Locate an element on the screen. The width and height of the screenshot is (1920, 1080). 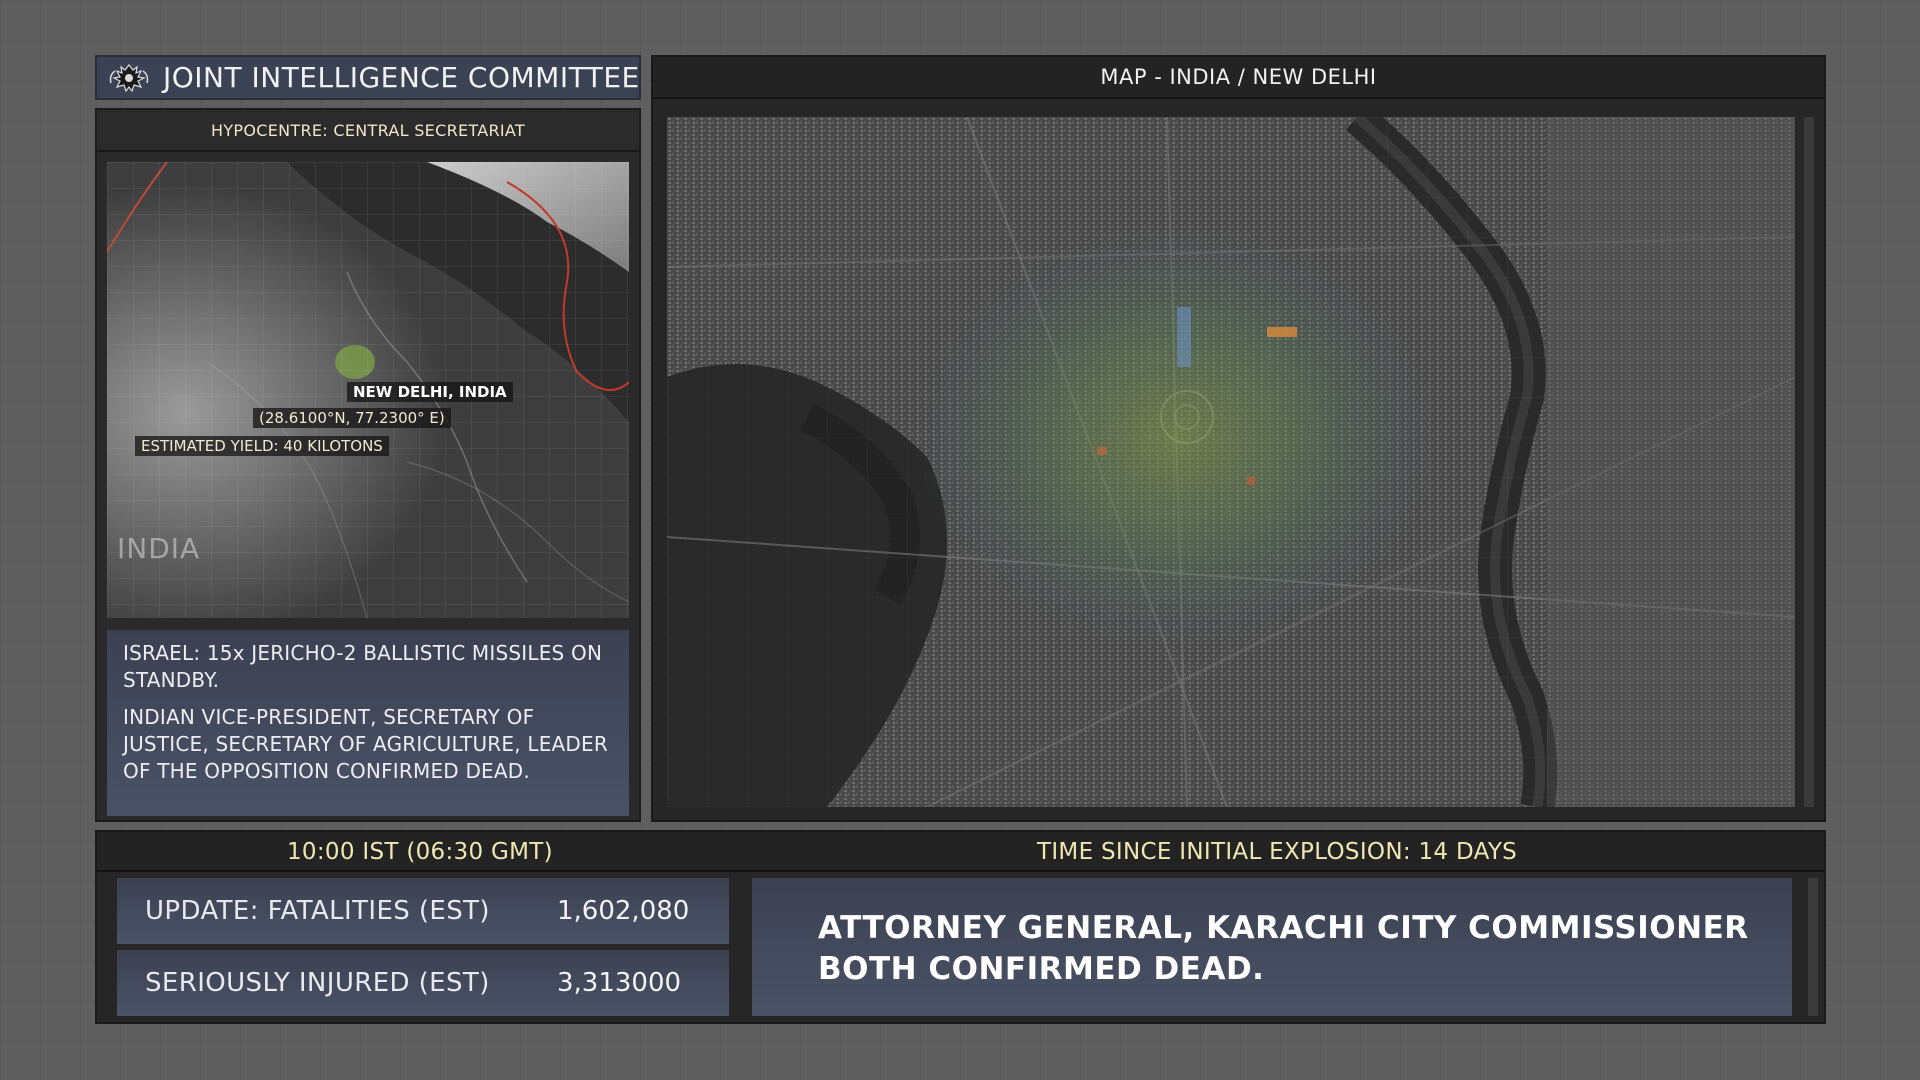
injured-card: SERIOUSLY INJURED (EST) 3,313000 is located at coordinates (423, 983).